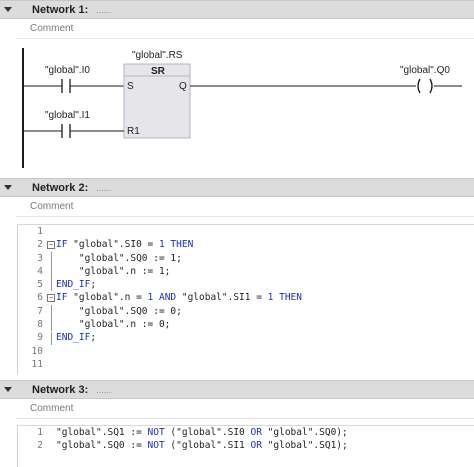  I want to click on line-number: 7, so click(40, 311).